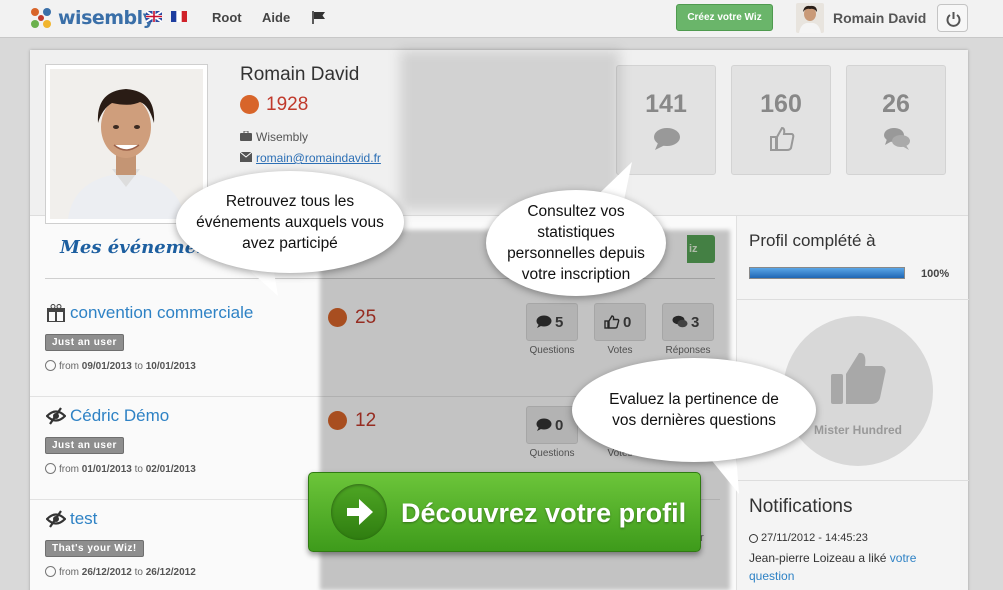  I want to click on profile-progress-bar, so click(827, 273).